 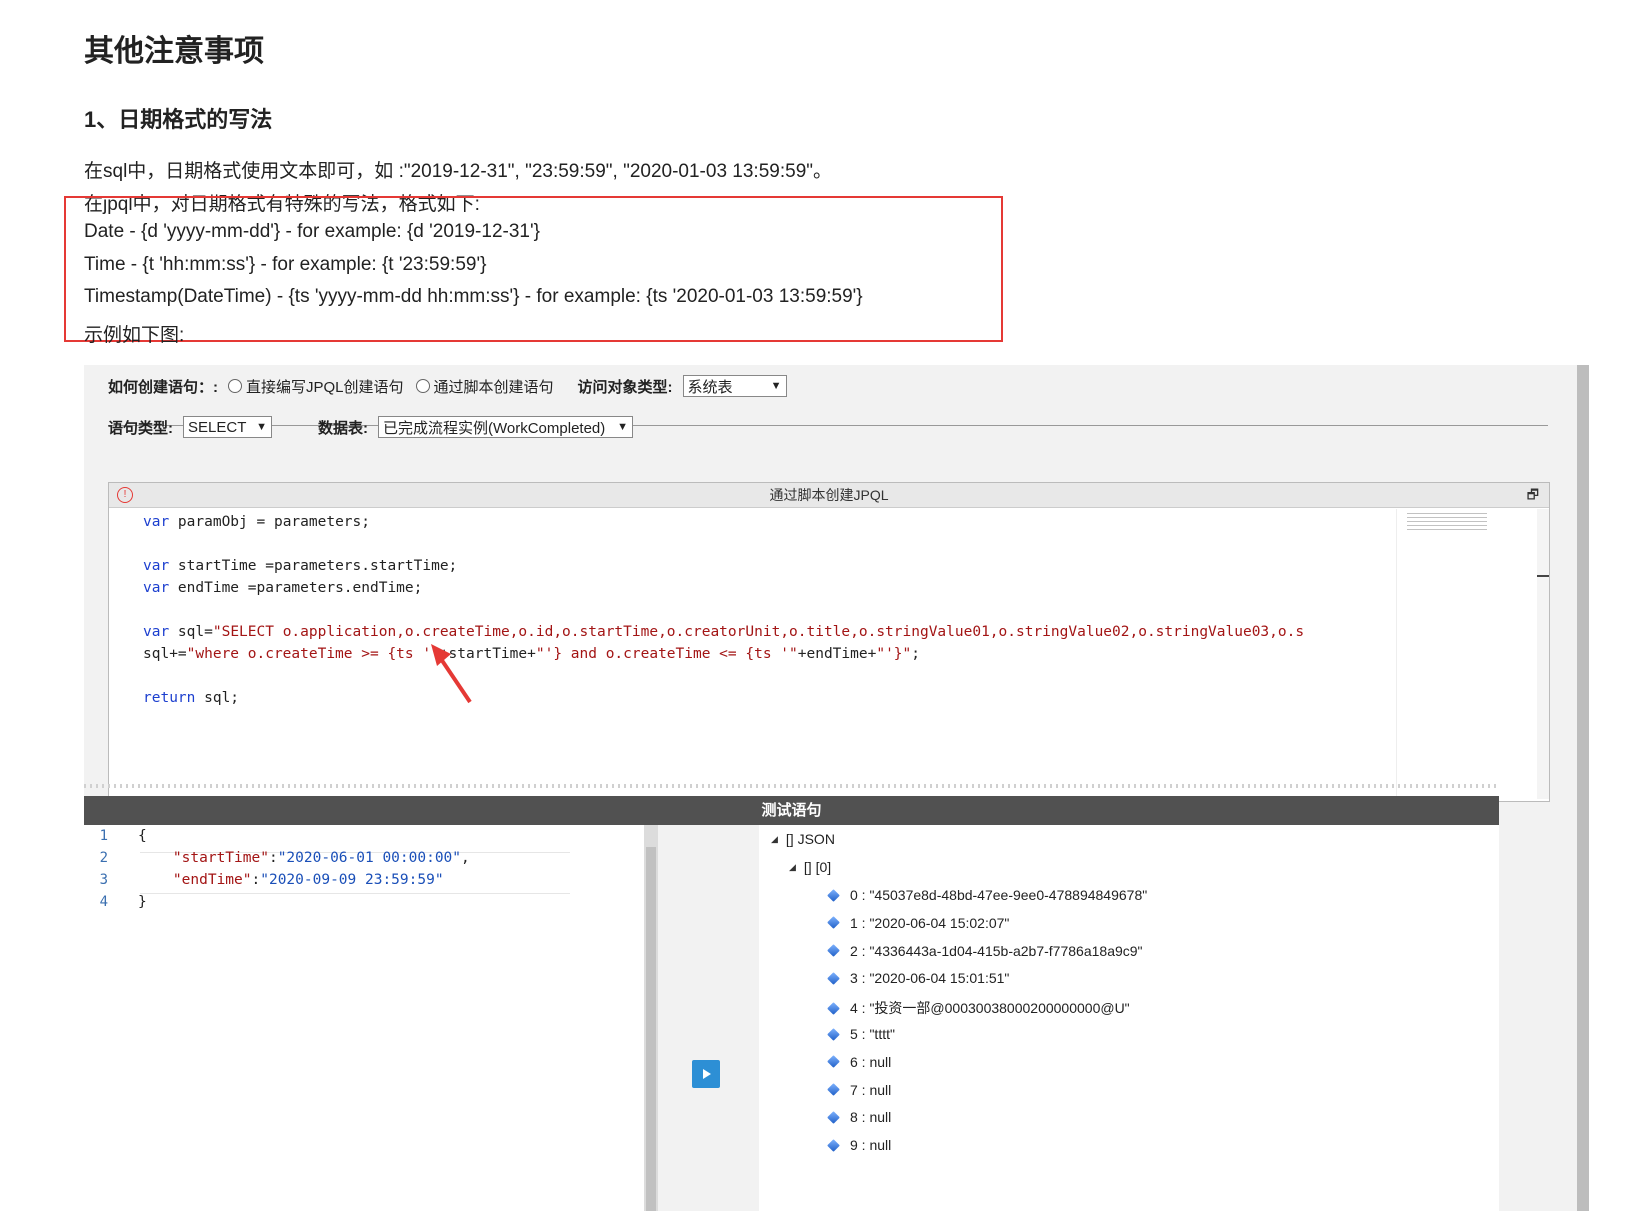 What do you see at coordinates (701, 1018) in the screenshot?
I see `middle-panel` at bounding box center [701, 1018].